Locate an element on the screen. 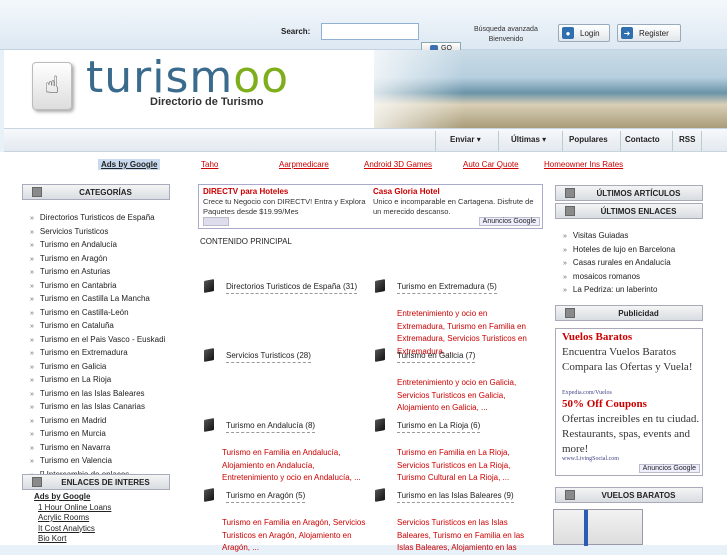  directory-title: Turismo en Aragón (5) is located at coordinates (266, 497).